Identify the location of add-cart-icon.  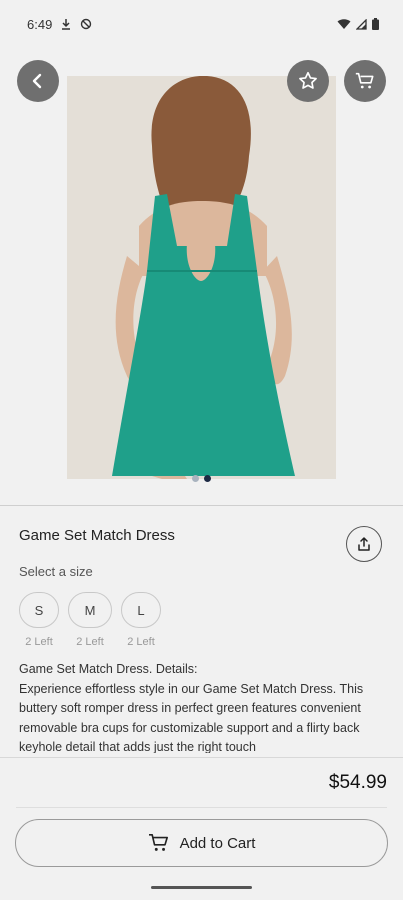
(158, 842).